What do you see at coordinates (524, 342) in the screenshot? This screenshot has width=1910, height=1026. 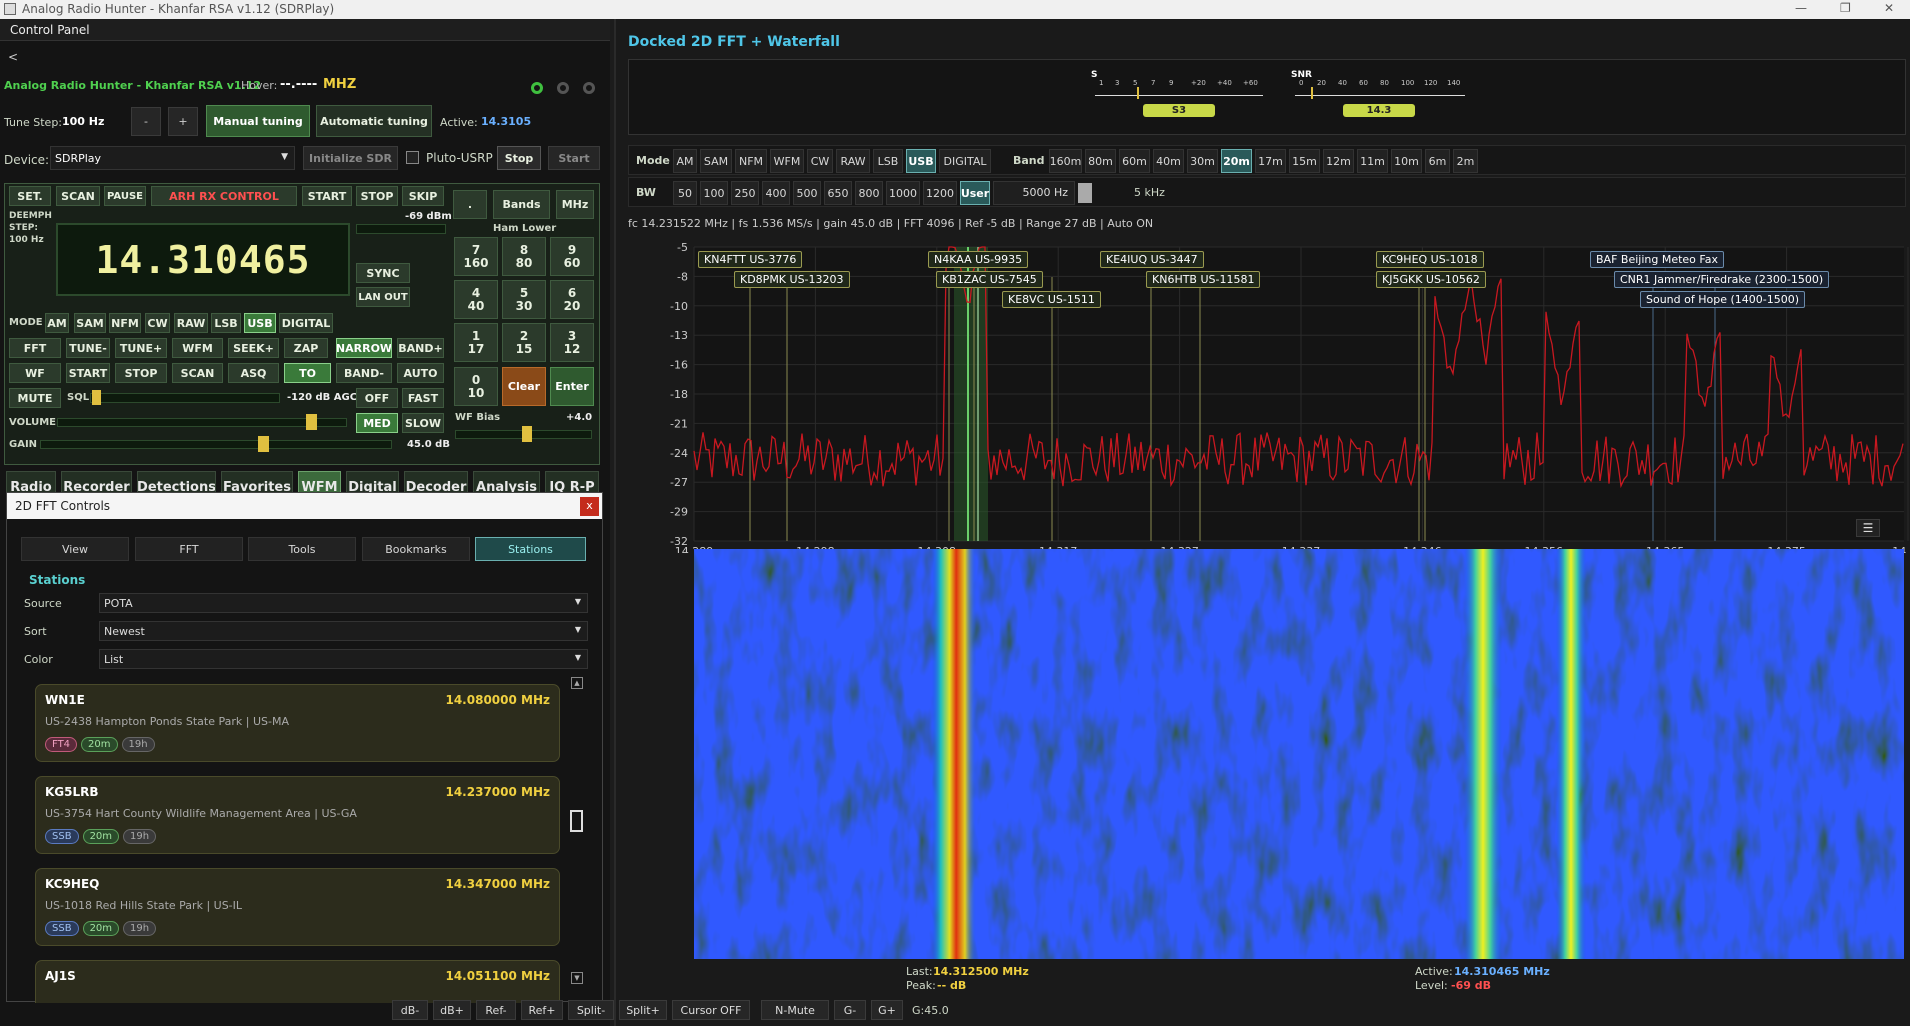 I see `keypad-2: 2 15` at bounding box center [524, 342].